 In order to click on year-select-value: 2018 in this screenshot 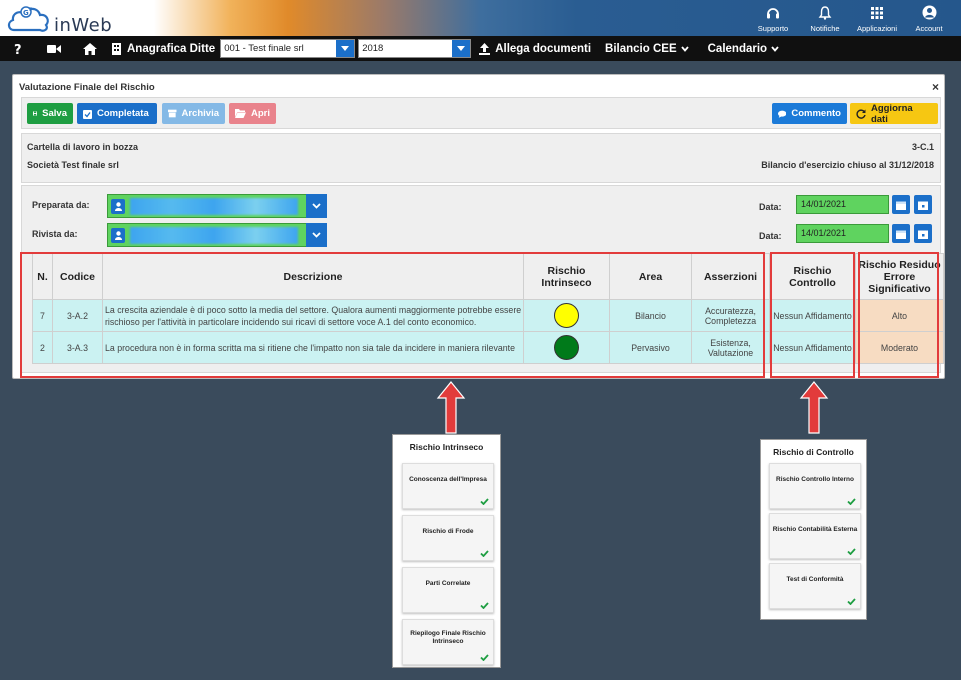, I will do `click(373, 48)`.